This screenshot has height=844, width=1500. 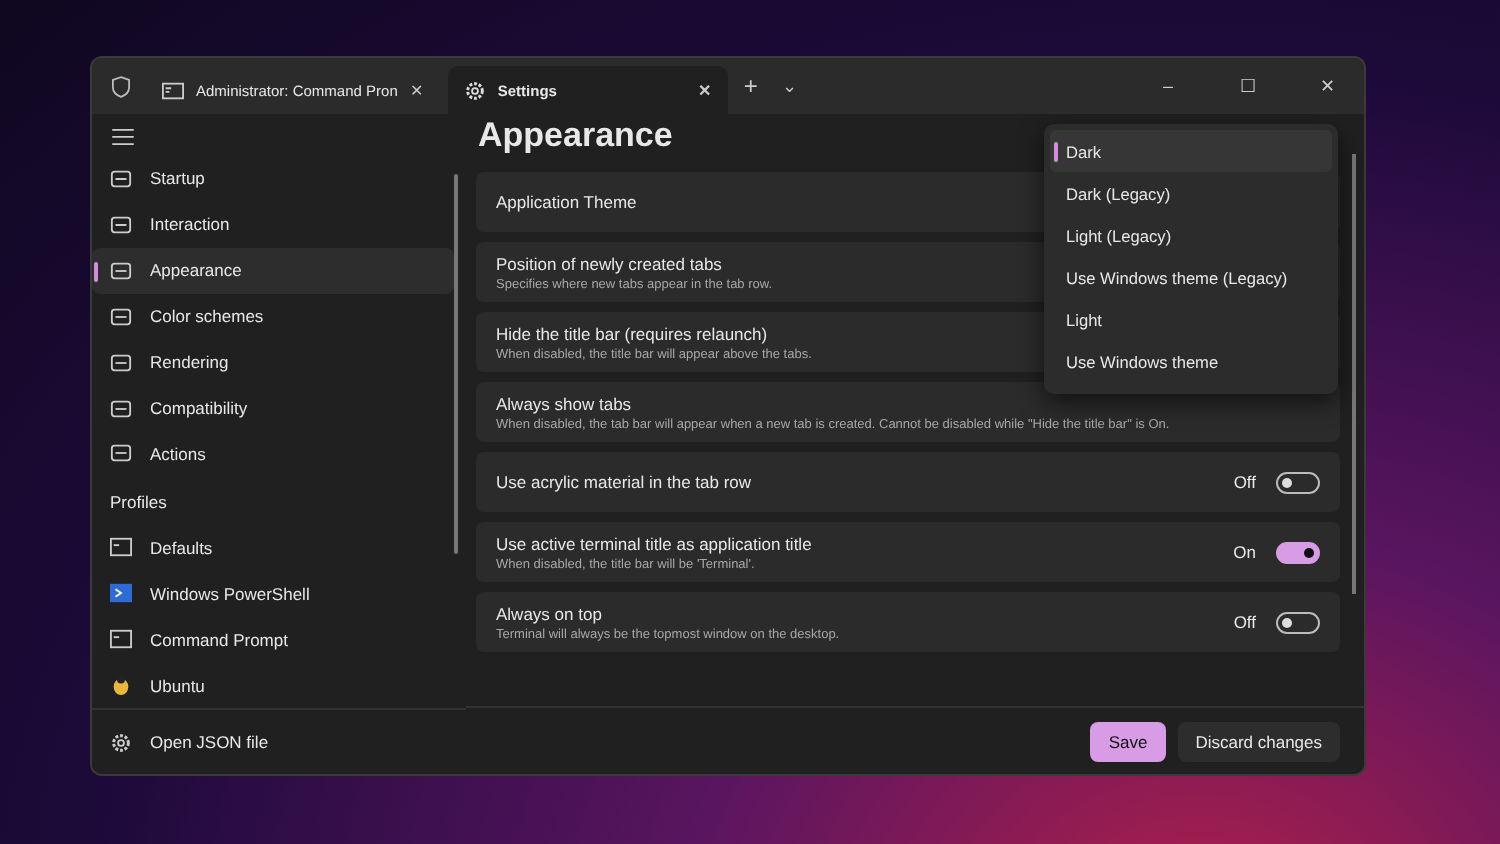 What do you see at coordinates (566, 202) in the screenshot?
I see `setting-label: Application Theme` at bounding box center [566, 202].